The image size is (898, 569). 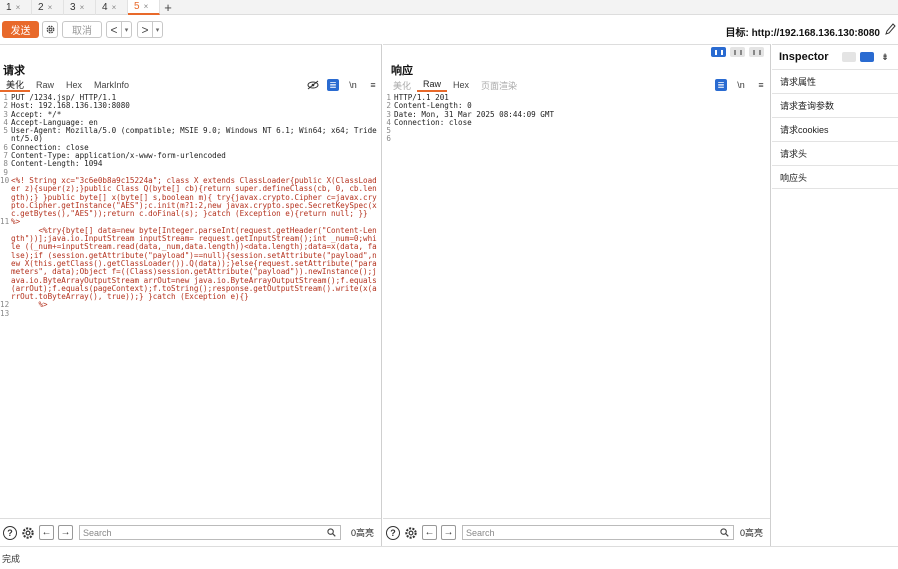 What do you see at coordinates (14, 71) in the screenshot?
I see `request-title: 请求` at bounding box center [14, 71].